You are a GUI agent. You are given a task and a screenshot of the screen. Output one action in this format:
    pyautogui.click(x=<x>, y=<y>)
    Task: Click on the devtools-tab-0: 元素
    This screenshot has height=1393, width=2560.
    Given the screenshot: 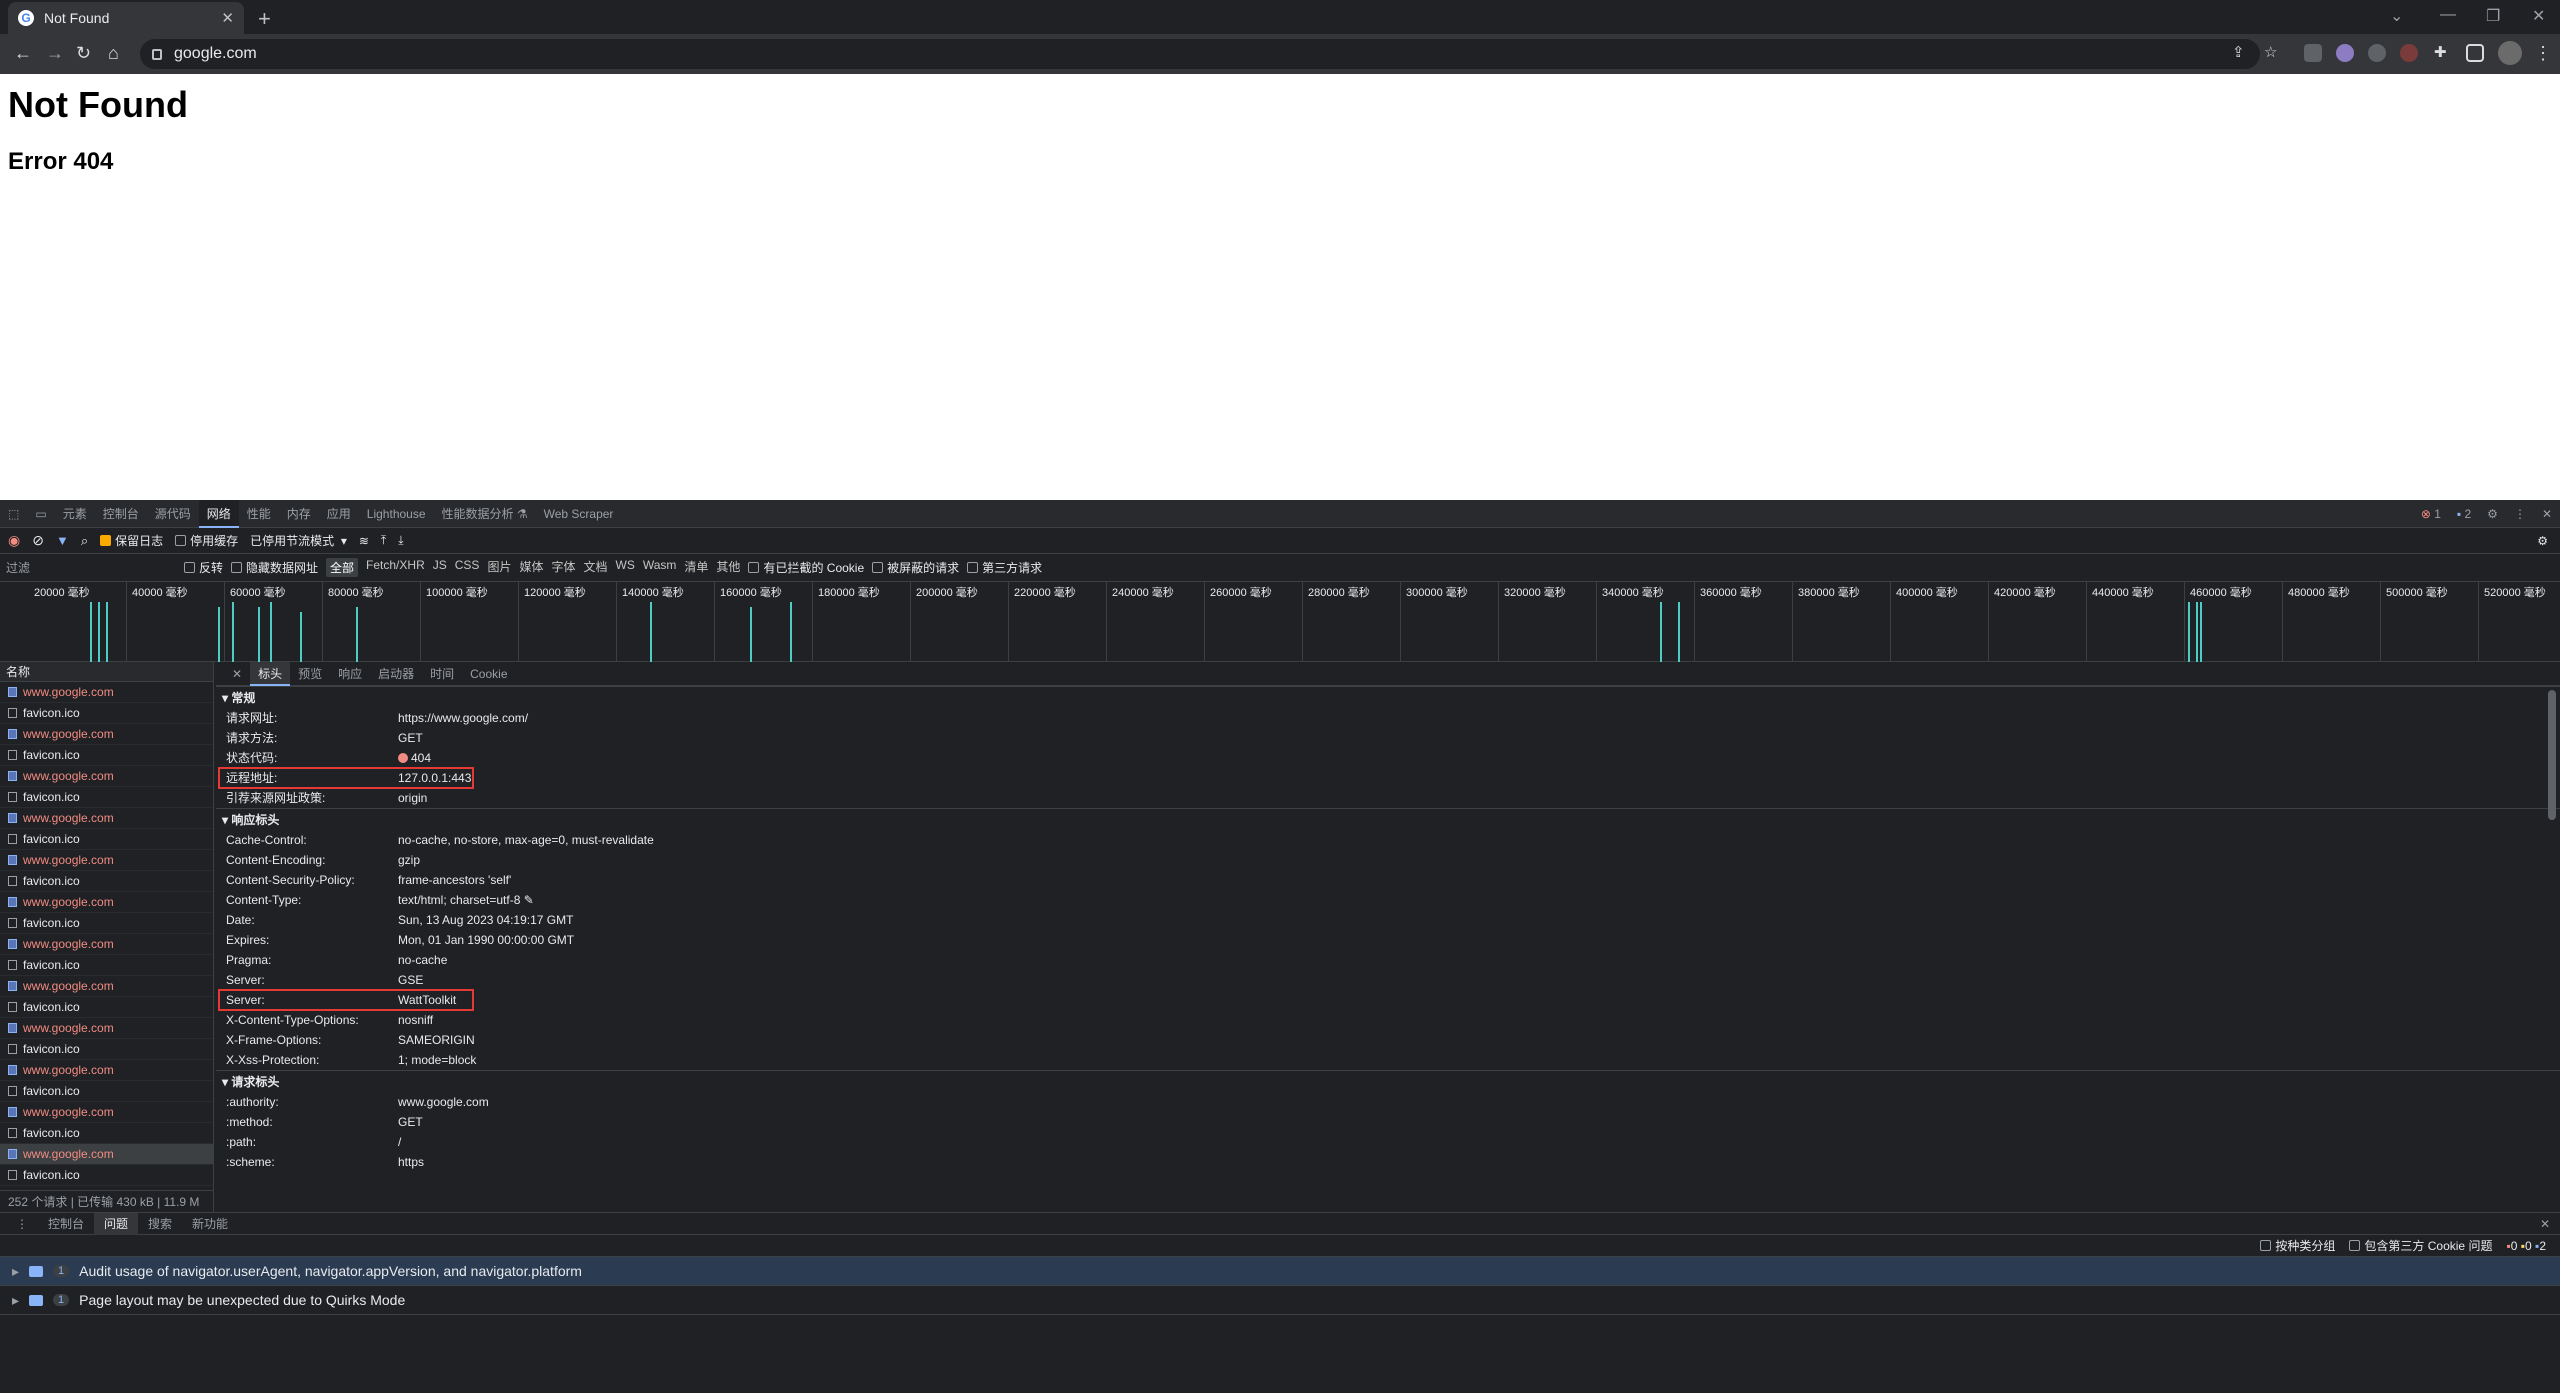 What is the action you would take?
    pyautogui.click(x=75, y=514)
    